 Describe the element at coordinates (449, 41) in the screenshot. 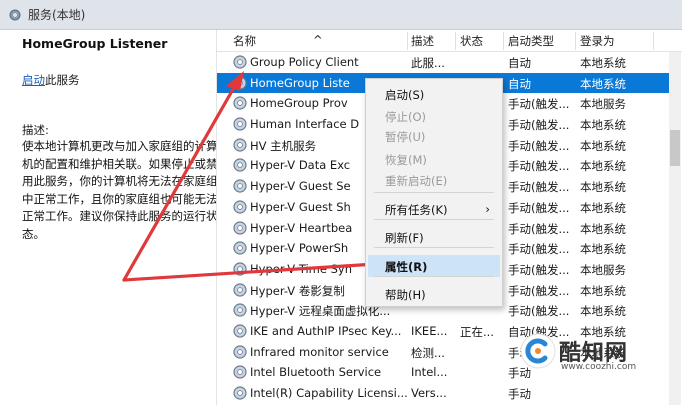

I see `list-header: ^ 名称 描述 状态 启动类型 登录为` at that location.